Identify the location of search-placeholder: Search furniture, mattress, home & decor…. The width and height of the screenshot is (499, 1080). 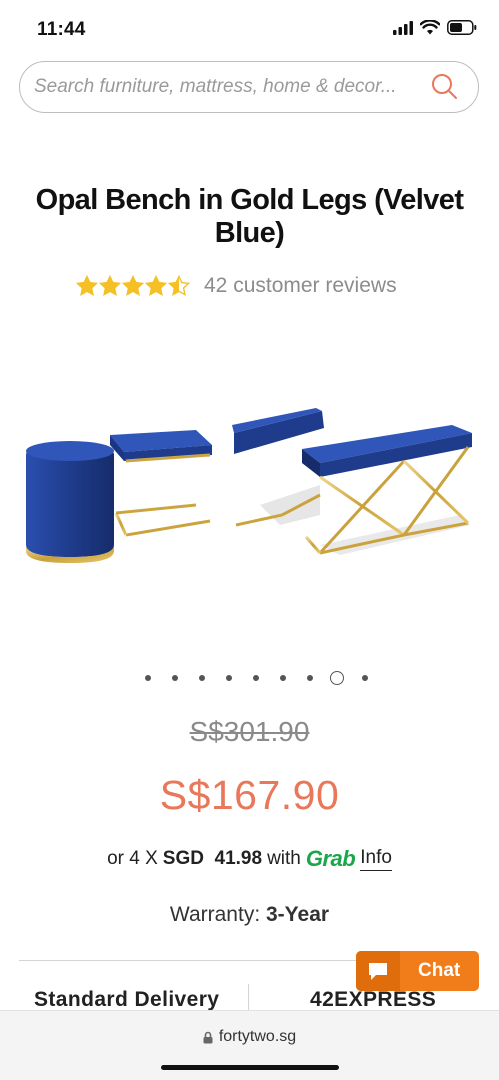
(215, 86).